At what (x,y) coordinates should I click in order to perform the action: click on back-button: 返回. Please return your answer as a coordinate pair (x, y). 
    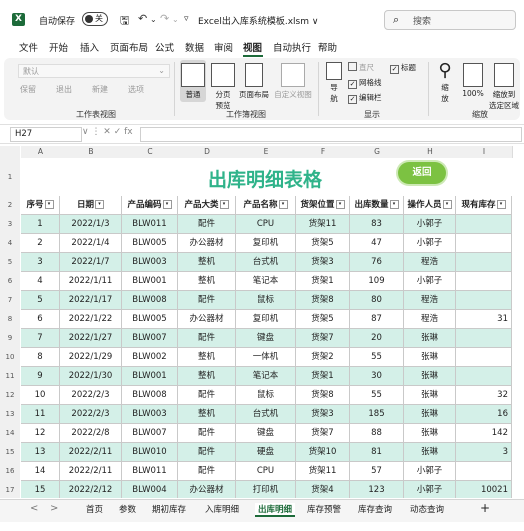
    Looking at the image, I should click on (422, 173).